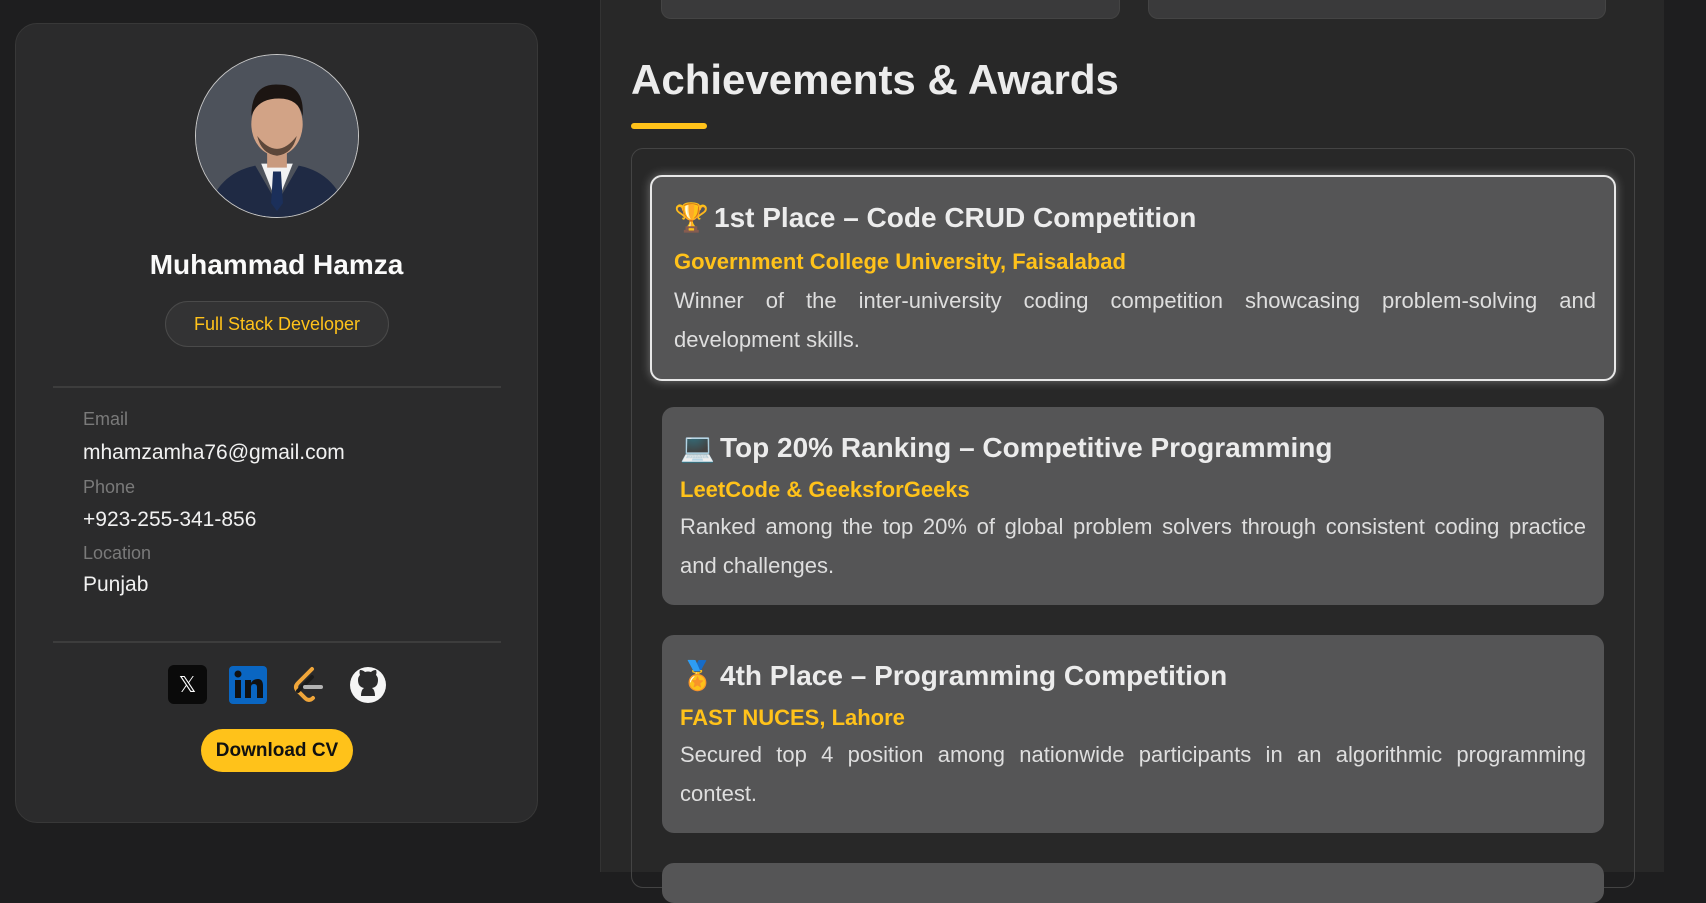 The width and height of the screenshot is (1706, 903). Describe the element at coordinates (935, 217) in the screenshot. I see `achievement-title: 🏆 1st Place – Code CRUD Competition` at that location.